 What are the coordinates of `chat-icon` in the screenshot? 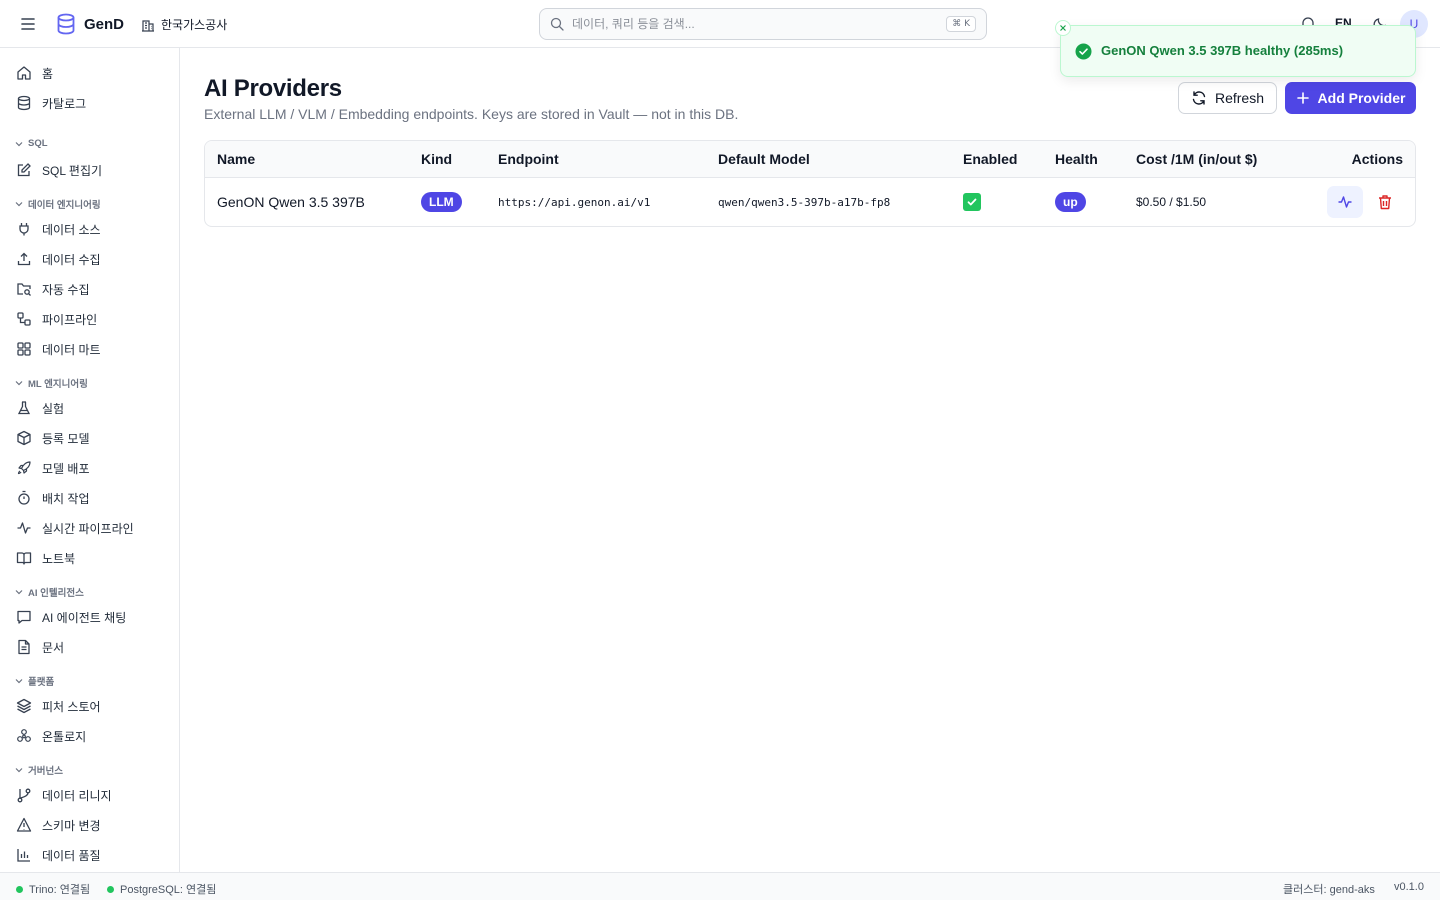 It's located at (24, 617).